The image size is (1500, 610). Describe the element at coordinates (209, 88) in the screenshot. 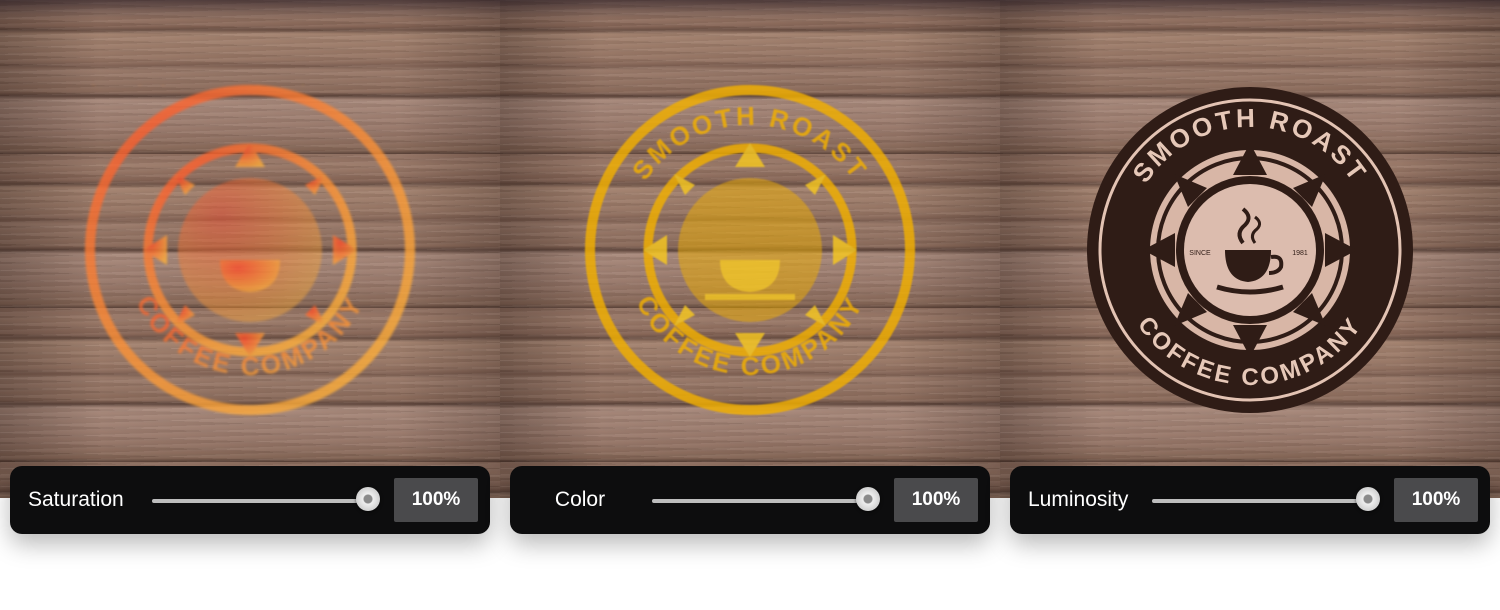

I see `logo-top-text: SMOOTH ROAST` at that location.